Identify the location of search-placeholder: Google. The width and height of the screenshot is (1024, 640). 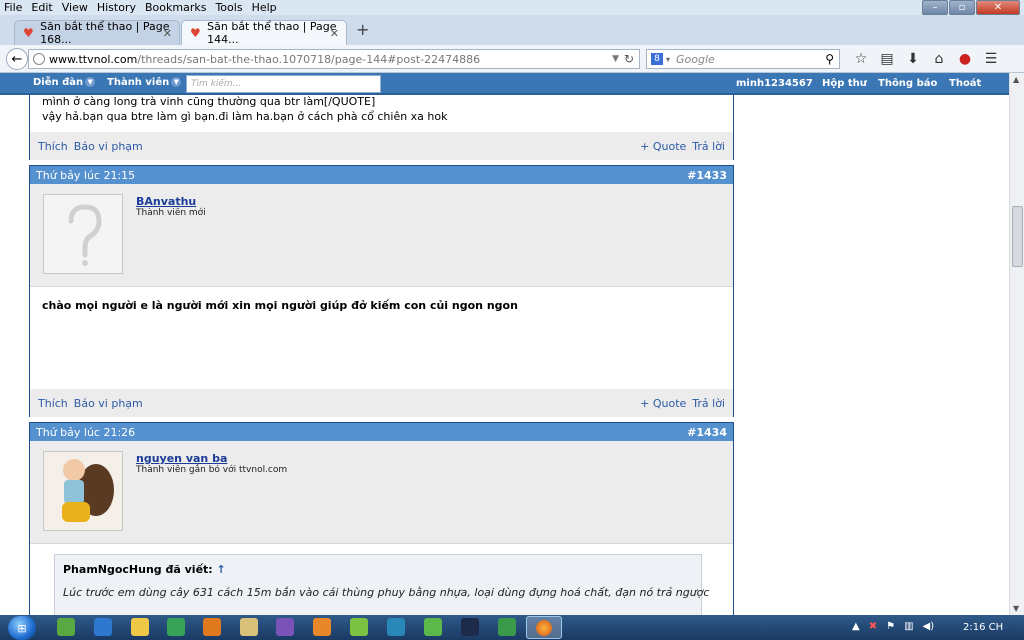
(695, 59).